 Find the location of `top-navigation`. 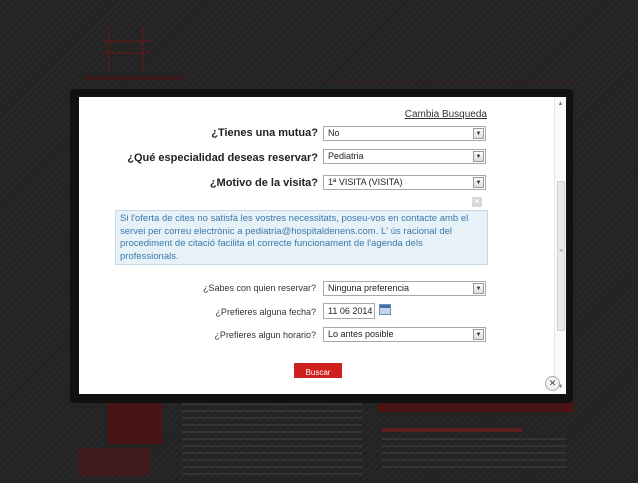

top-navigation is located at coordinates (451, 78).